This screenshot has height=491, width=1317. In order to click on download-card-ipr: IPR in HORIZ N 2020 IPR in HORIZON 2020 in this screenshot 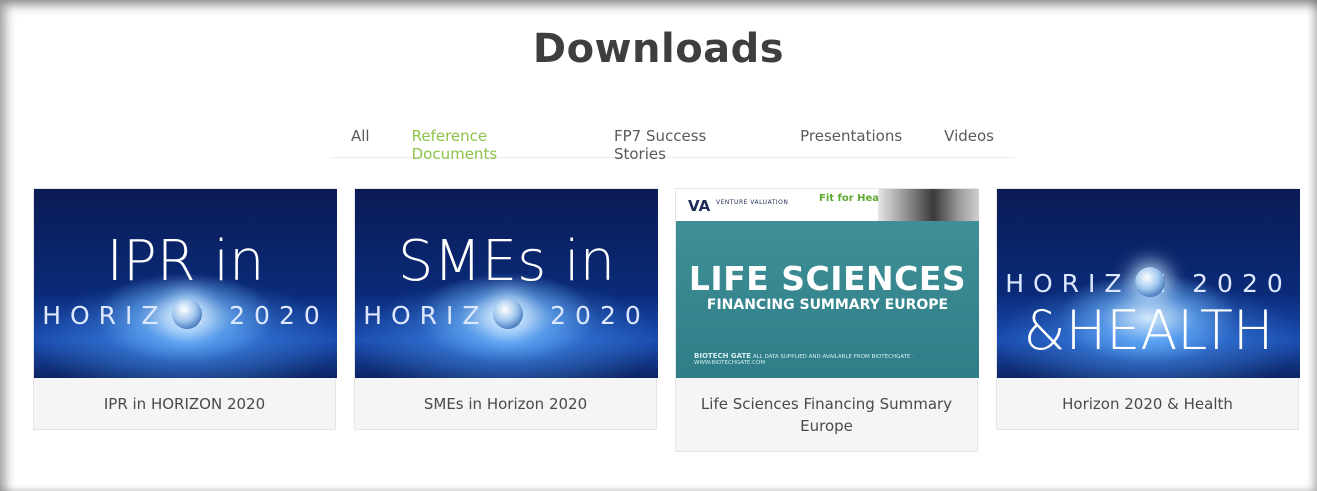, I will do `click(185, 309)`.